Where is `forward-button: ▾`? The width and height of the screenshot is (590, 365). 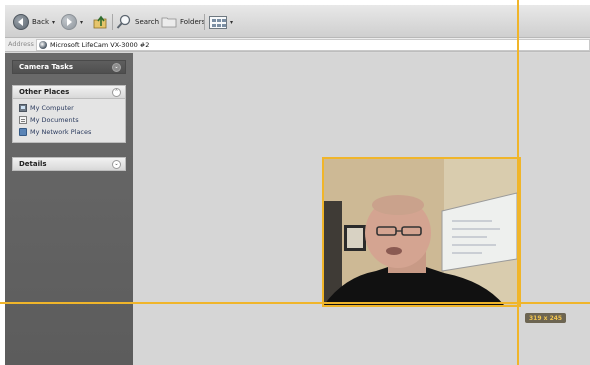 forward-button: ▾ is located at coordinates (72, 22).